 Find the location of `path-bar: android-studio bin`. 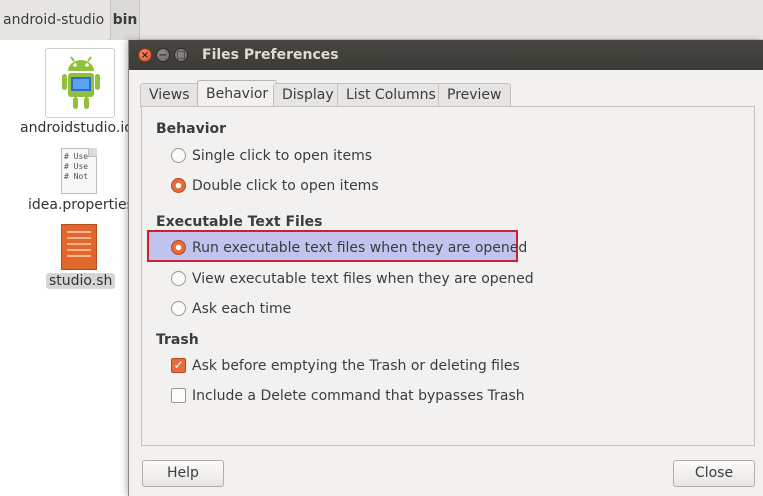

path-bar: android-studio bin is located at coordinates (381, 20).